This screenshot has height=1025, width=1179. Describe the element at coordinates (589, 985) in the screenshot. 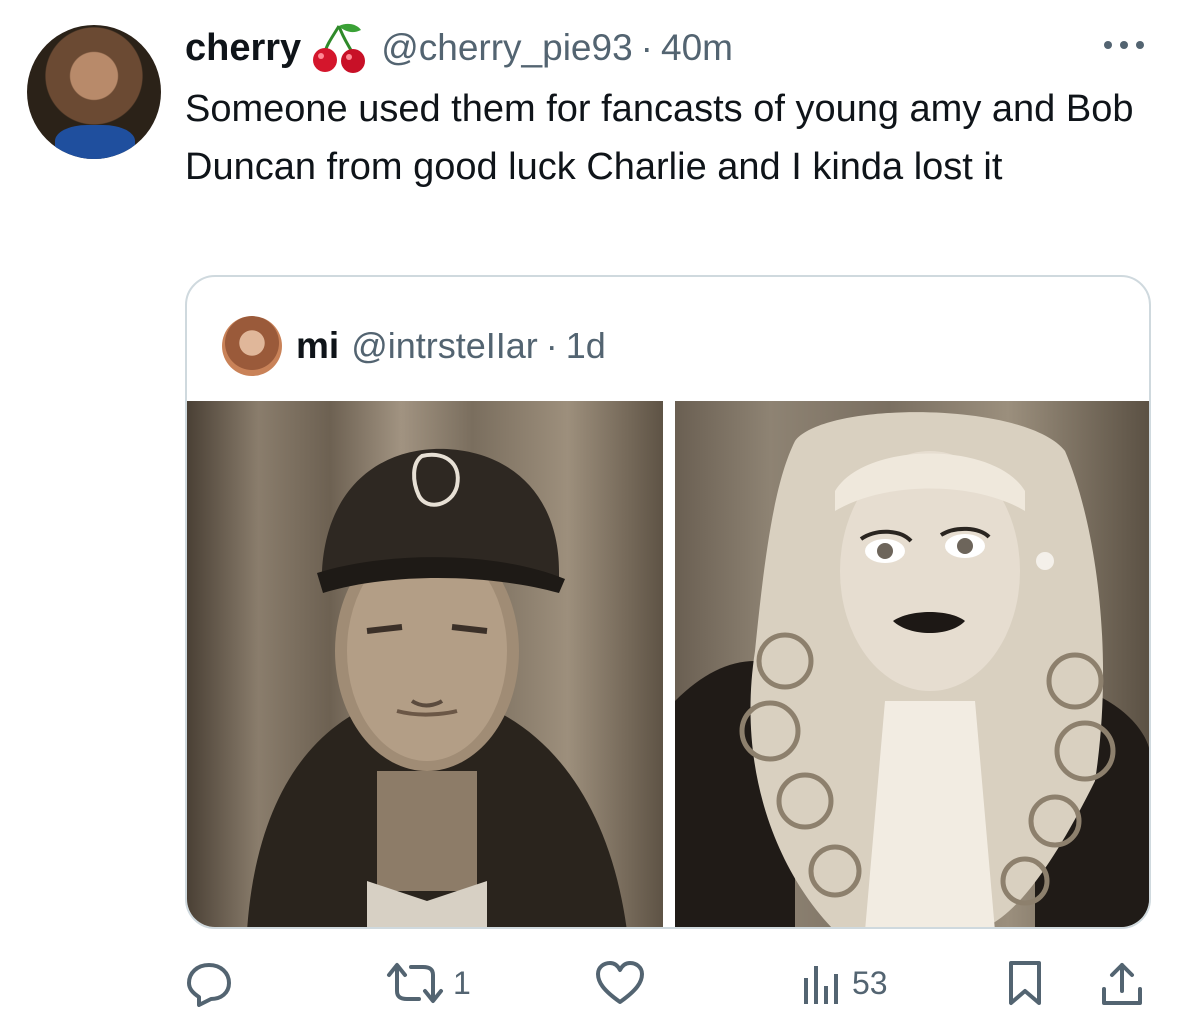

I see `action-bar: 1 53` at that location.